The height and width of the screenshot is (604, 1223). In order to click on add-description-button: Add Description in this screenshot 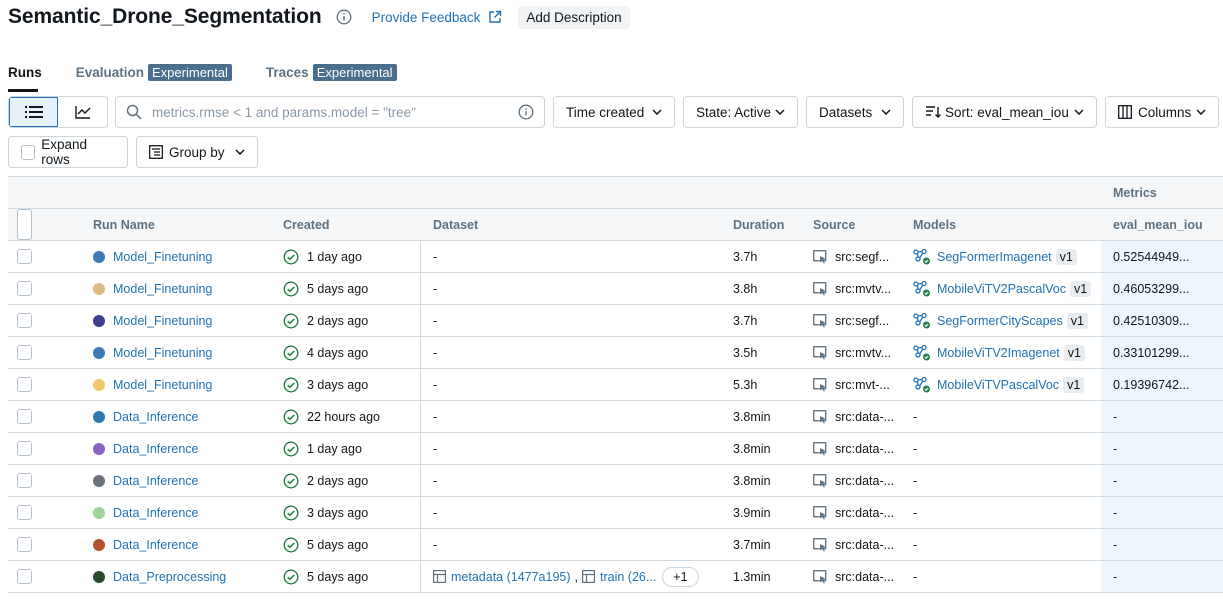, I will do `click(574, 17)`.